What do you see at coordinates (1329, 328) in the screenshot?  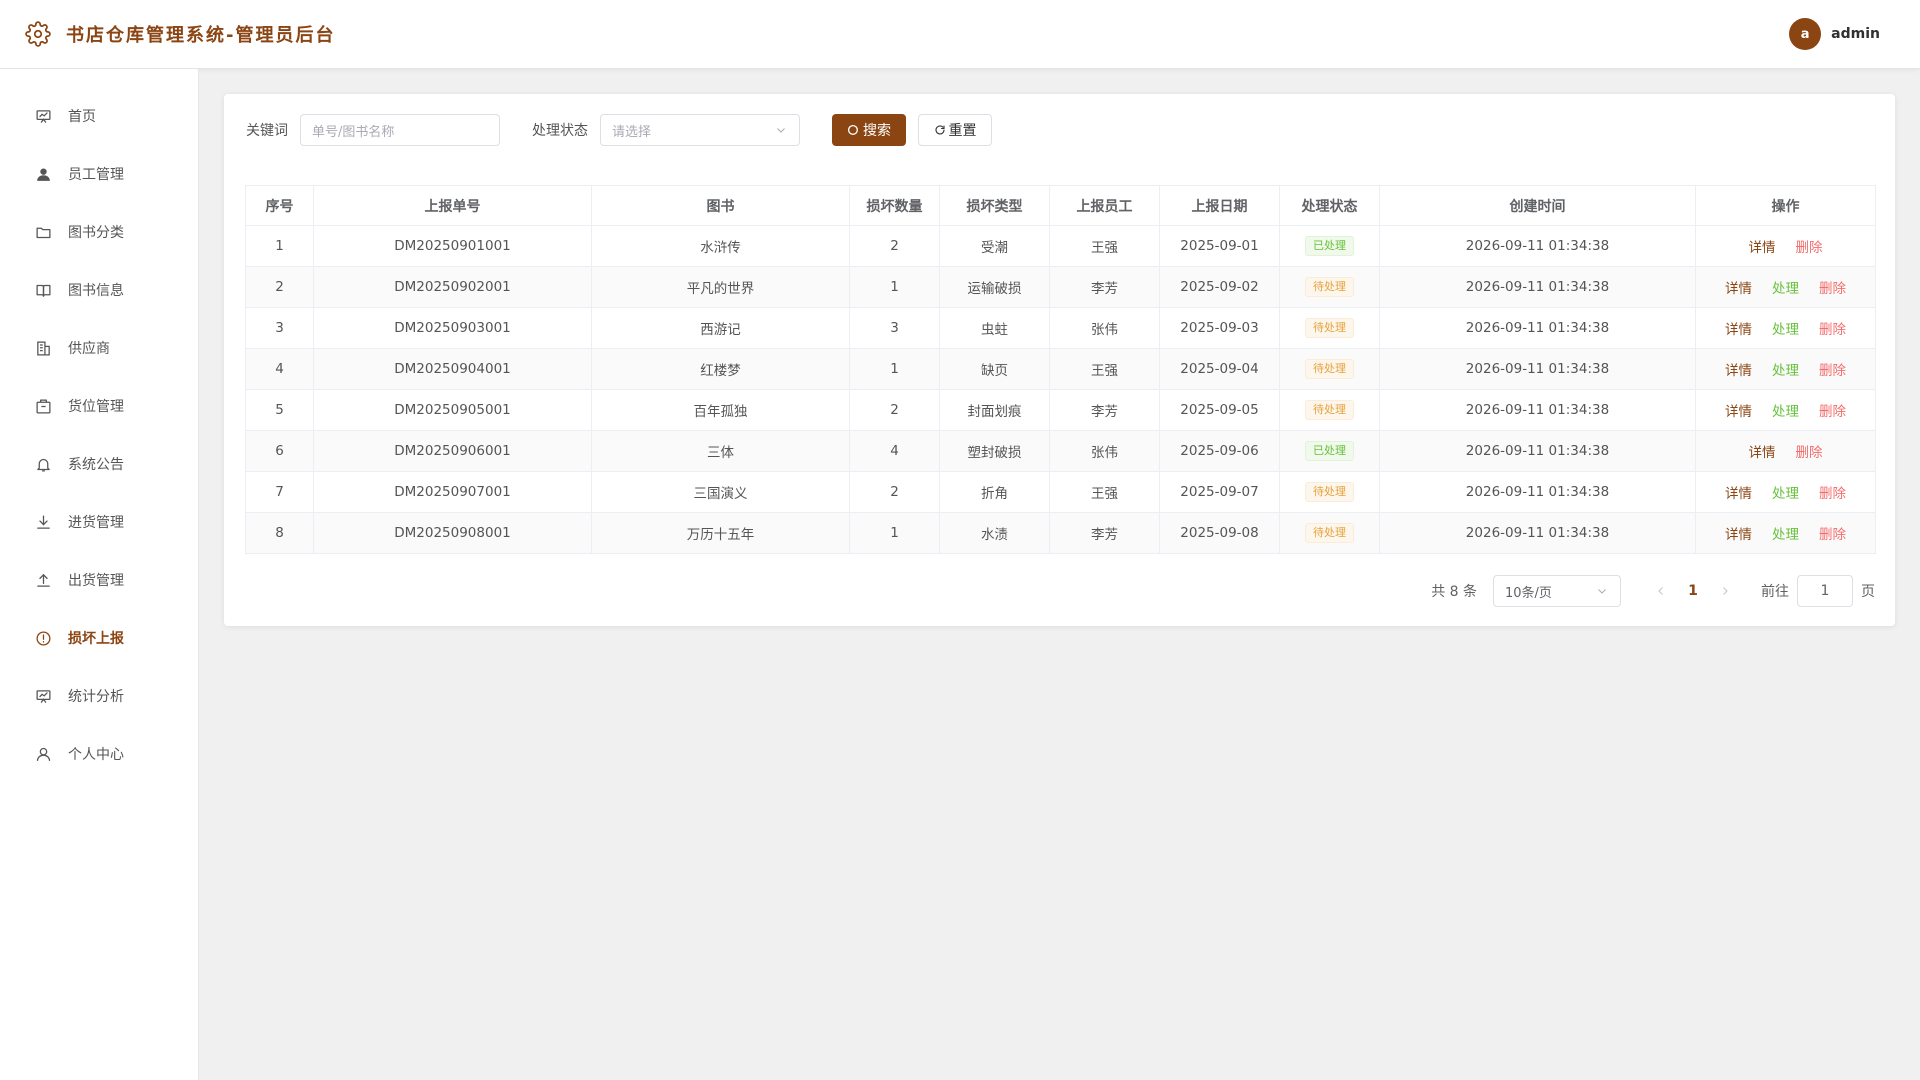 I see `status-badge: 待处理` at bounding box center [1329, 328].